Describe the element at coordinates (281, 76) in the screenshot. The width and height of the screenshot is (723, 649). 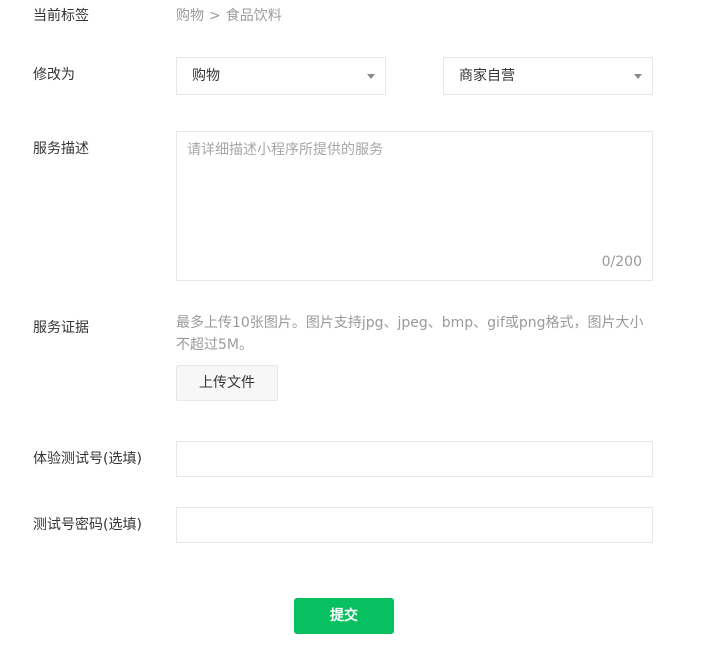
I see `primary-category-select: 购物` at that location.